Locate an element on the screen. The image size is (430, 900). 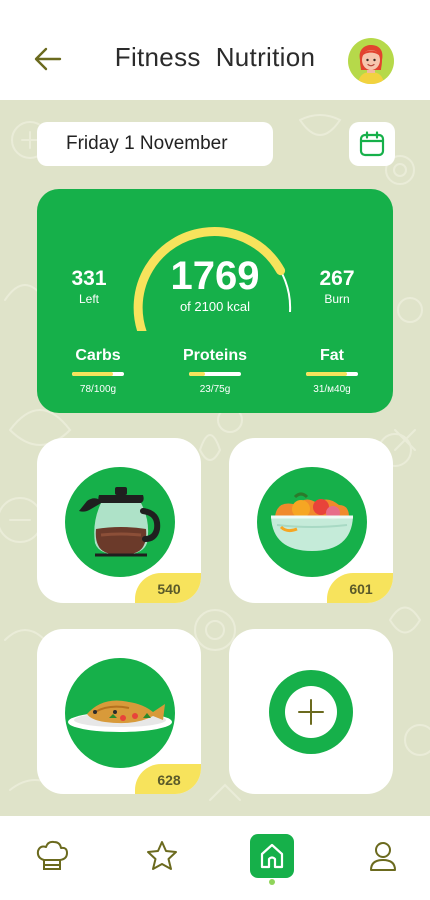
macro-fat: Fat 31/м40g is located at coordinates (332, 371).